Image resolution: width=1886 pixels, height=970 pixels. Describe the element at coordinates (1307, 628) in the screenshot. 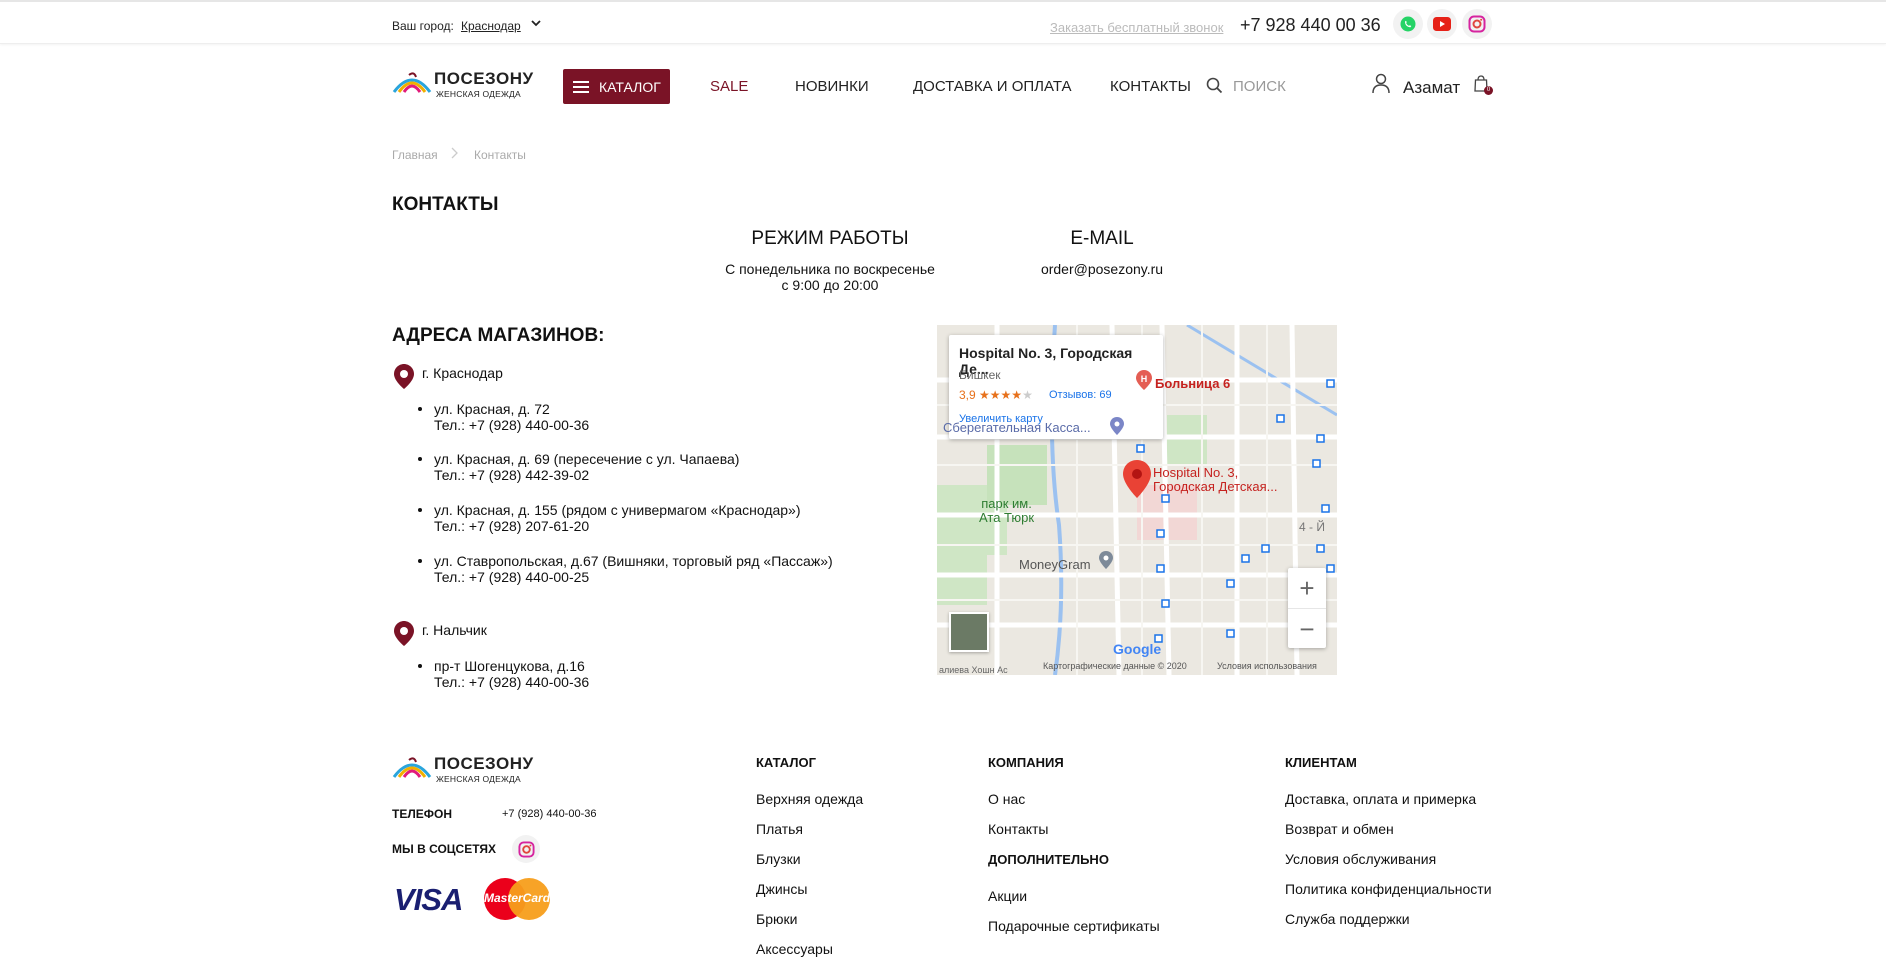

I see `zoom-out-button: −` at that location.